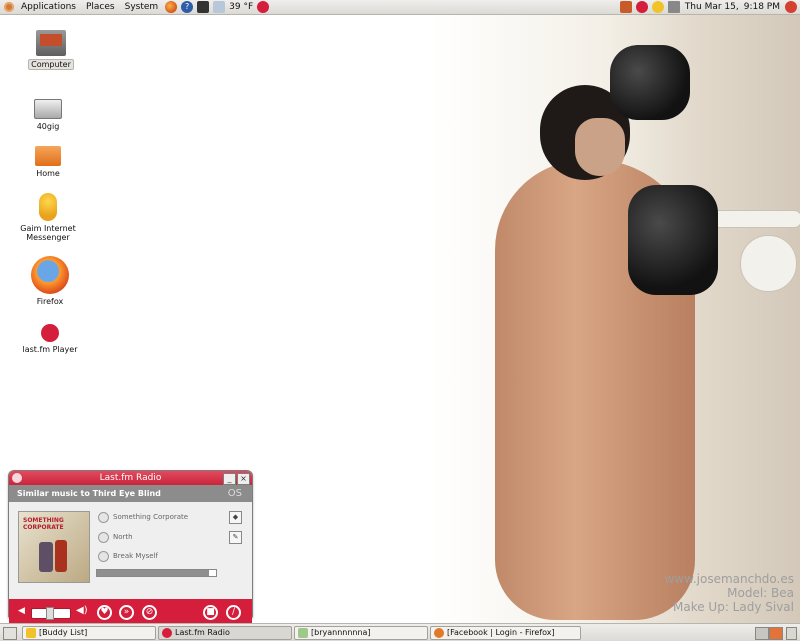  Describe the element at coordinates (203, 7) in the screenshot. I see `terminal-launcher-icon` at that location.